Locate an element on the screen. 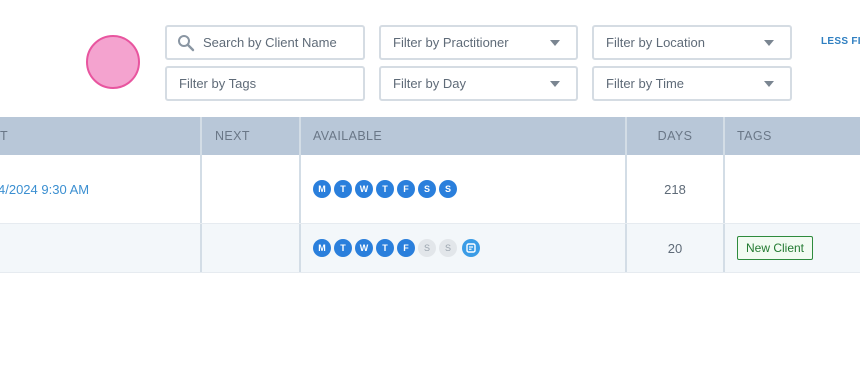 Image resolution: width=860 pixels, height=380 pixels. last-appointment-cell: 4/2024 9:30 AM is located at coordinates (100, 189).